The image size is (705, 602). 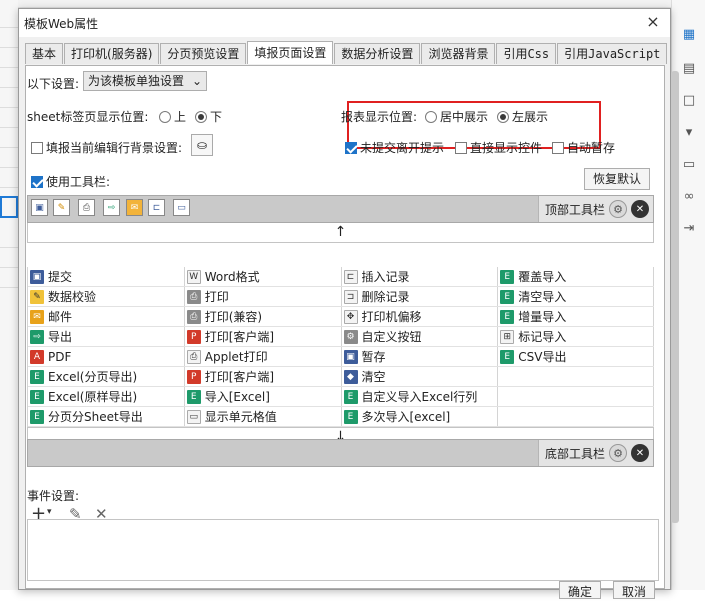 I want to click on cell-value-icon: ▭, so click(x=181, y=207).